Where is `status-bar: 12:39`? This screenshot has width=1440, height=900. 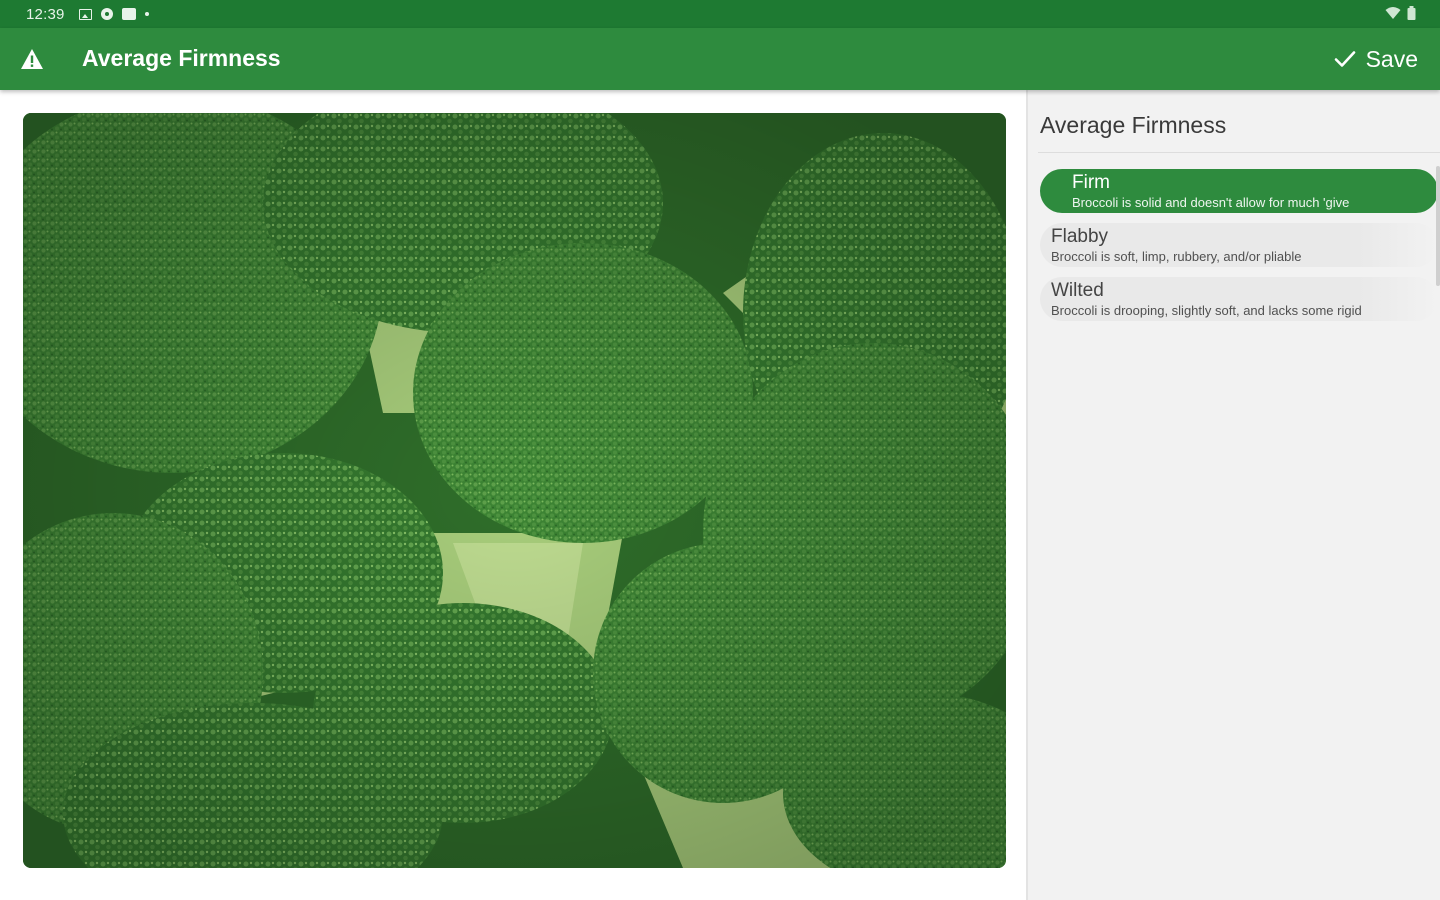
status-bar: 12:39 is located at coordinates (720, 14).